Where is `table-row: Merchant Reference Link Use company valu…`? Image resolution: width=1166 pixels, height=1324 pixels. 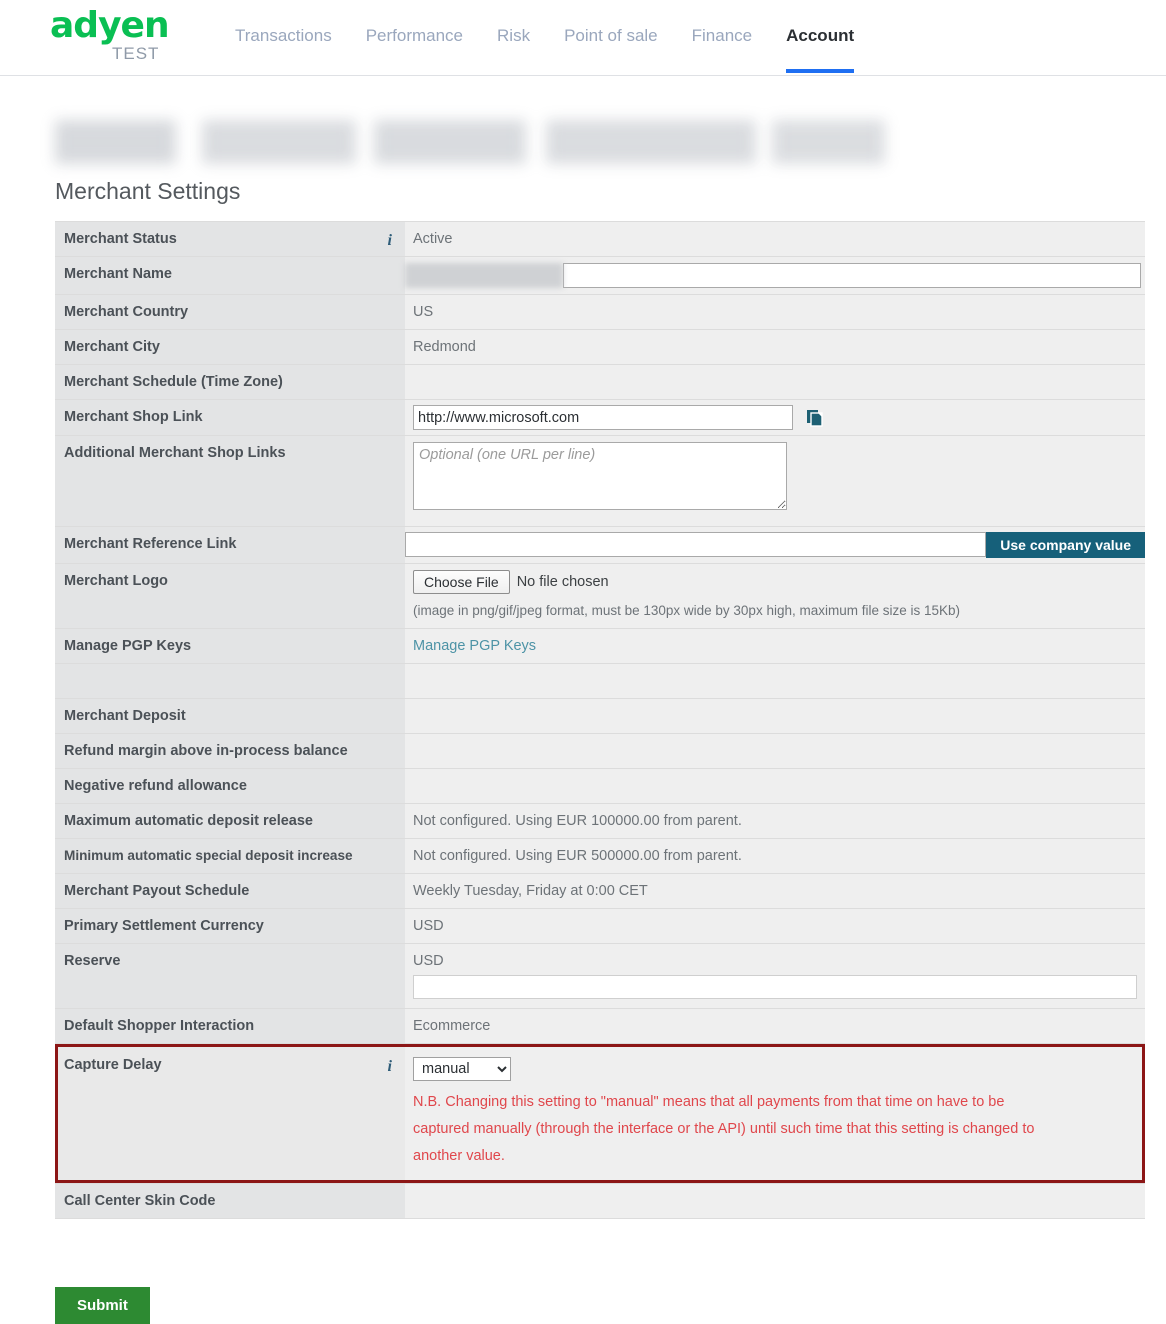 table-row: Merchant Reference Link Use company valu… is located at coordinates (600, 545).